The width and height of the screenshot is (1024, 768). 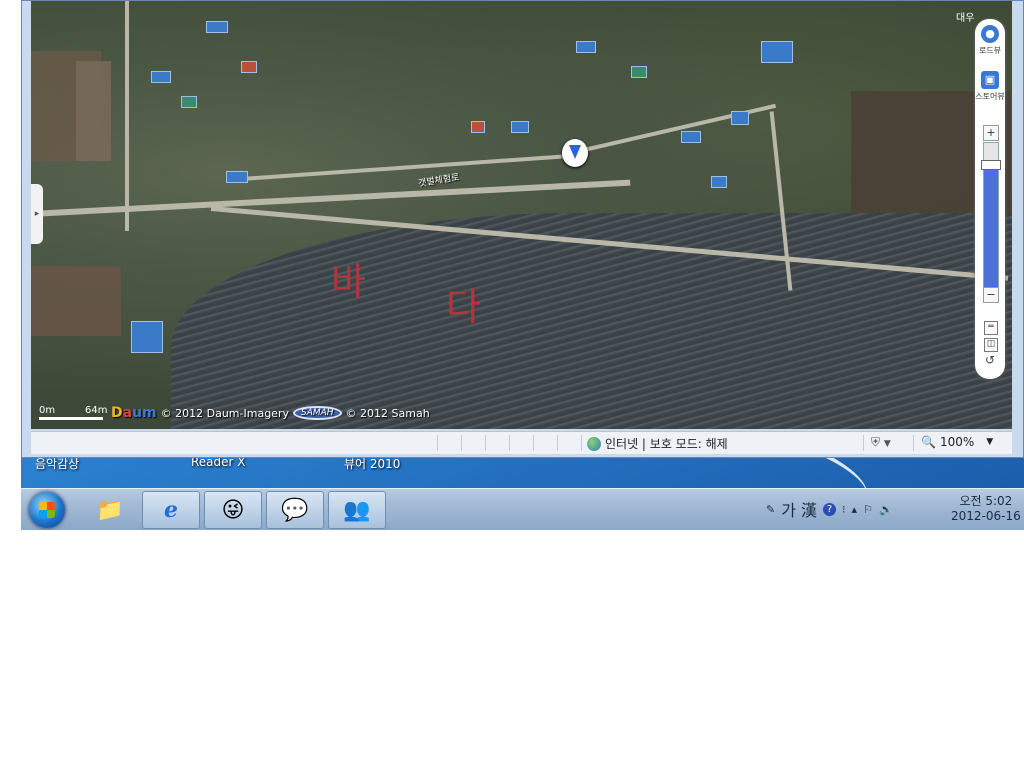 What do you see at coordinates (991, 295) in the screenshot?
I see `zoom-out-button: −` at bounding box center [991, 295].